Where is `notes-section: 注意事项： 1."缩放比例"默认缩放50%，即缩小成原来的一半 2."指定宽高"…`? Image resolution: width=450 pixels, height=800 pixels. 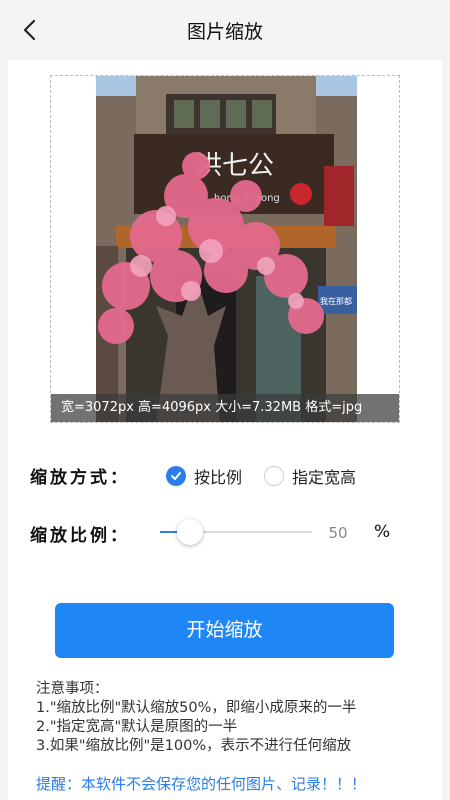 notes-section: 注意事项： 1."缩放比例"默认缩放50%，即缩小成原来的一半 2."指定宽高"… is located at coordinates (196, 718).